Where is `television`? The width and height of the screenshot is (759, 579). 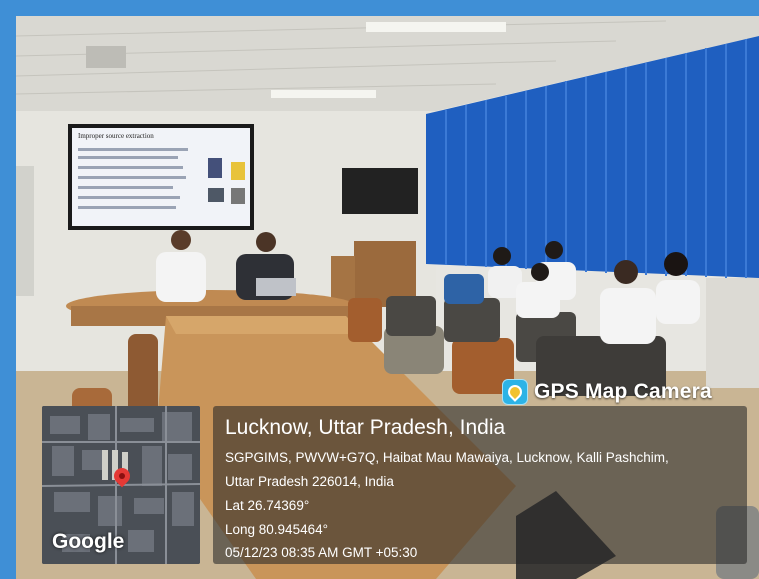 television is located at coordinates (380, 191).